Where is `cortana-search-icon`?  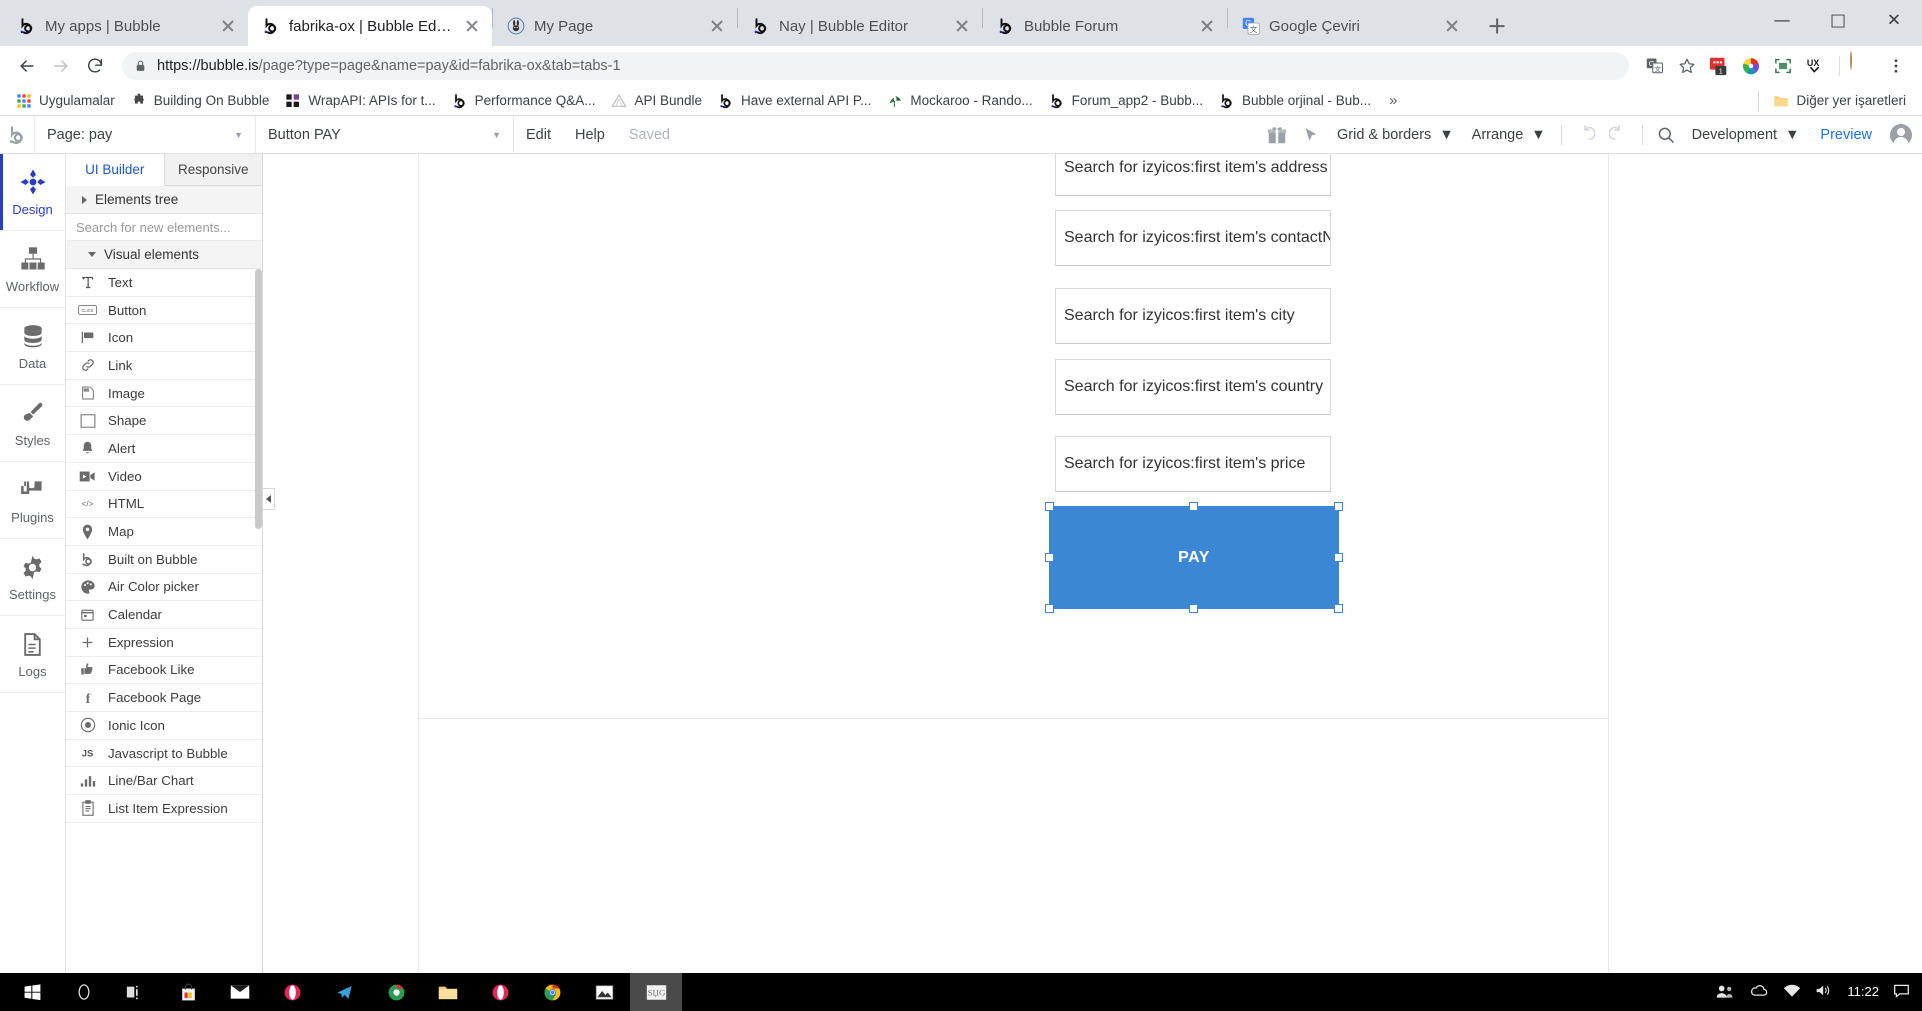
cortana-search-icon is located at coordinates (84, 992).